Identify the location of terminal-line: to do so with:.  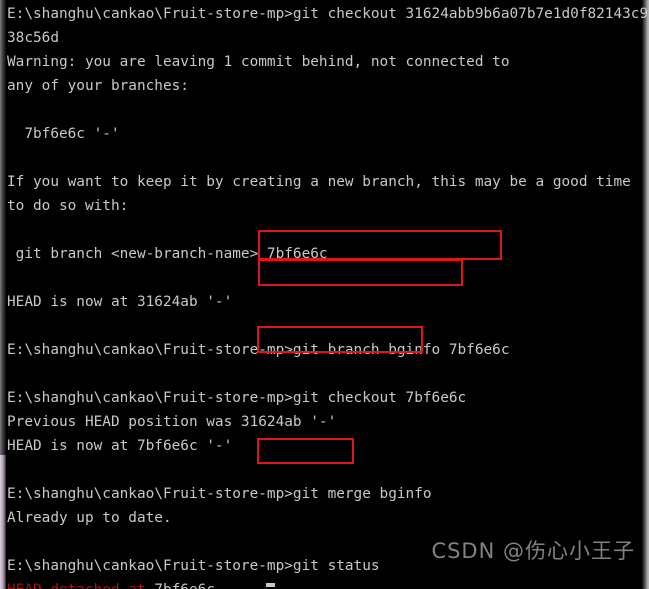
(68, 206).